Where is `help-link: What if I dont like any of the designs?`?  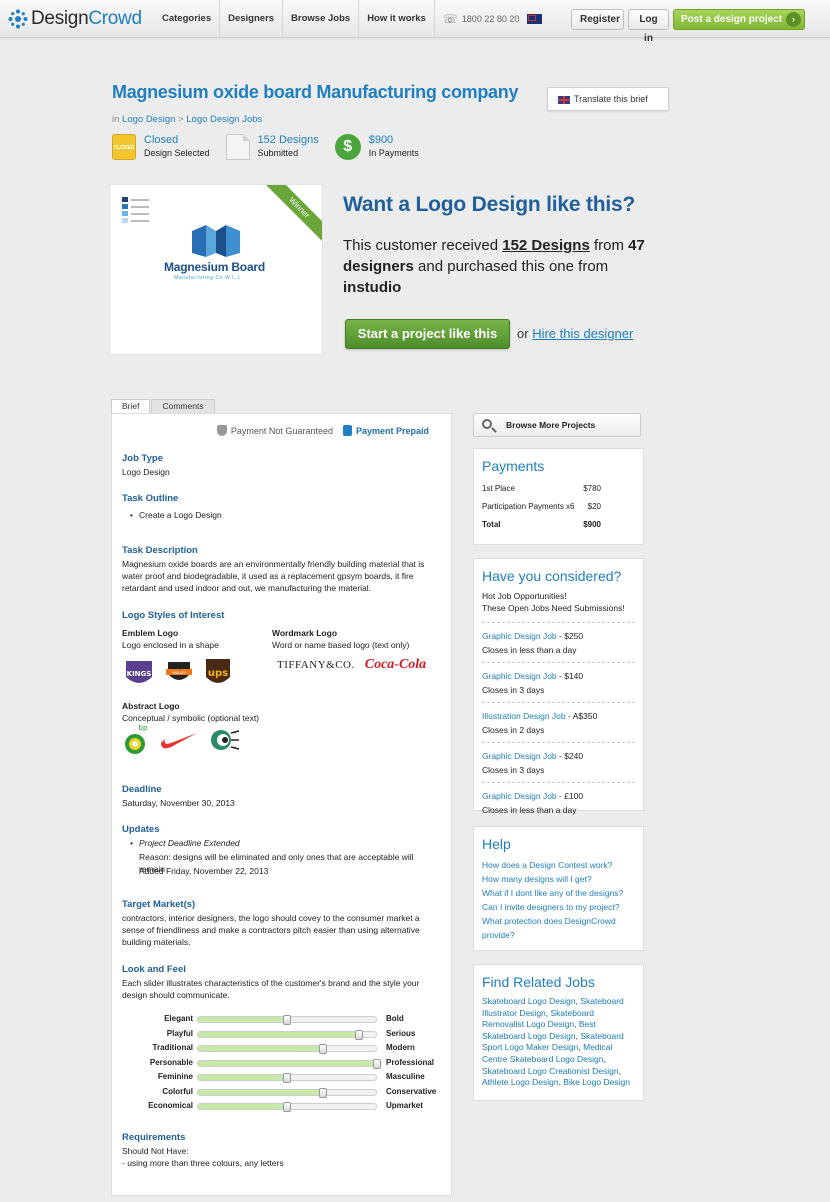 help-link: What if I dont like any of the designs? is located at coordinates (558, 893).